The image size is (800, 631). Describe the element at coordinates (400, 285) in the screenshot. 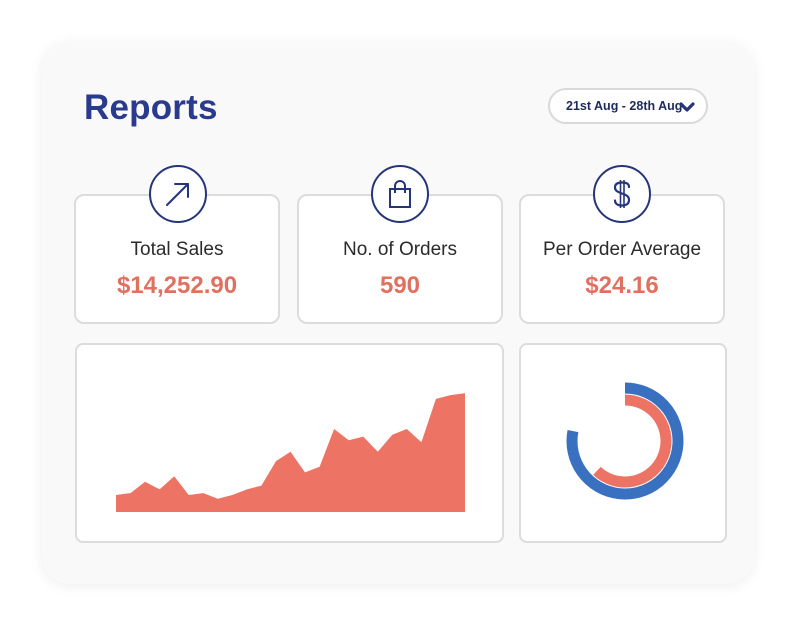

I see `stat-value: 590` at that location.